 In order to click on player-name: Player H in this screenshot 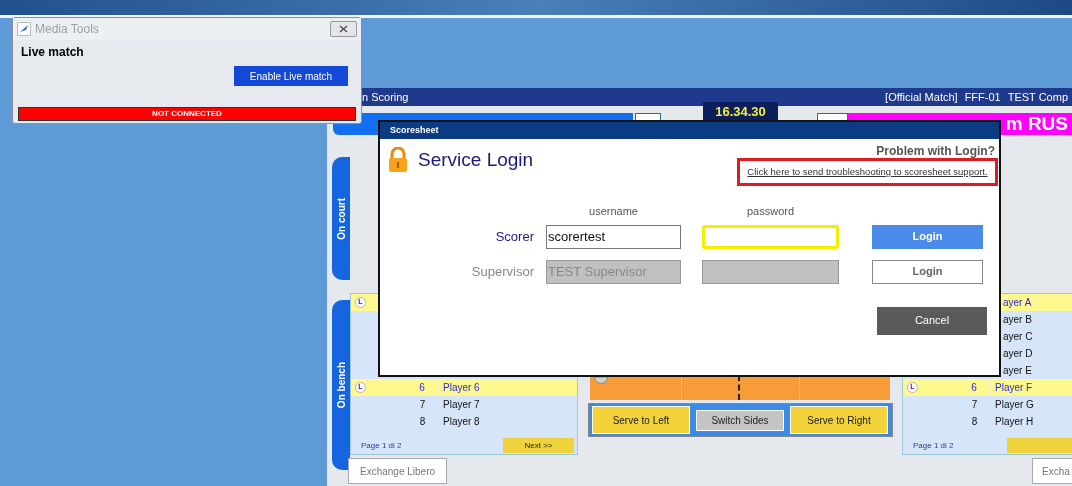, I will do `click(1014, 422)`.